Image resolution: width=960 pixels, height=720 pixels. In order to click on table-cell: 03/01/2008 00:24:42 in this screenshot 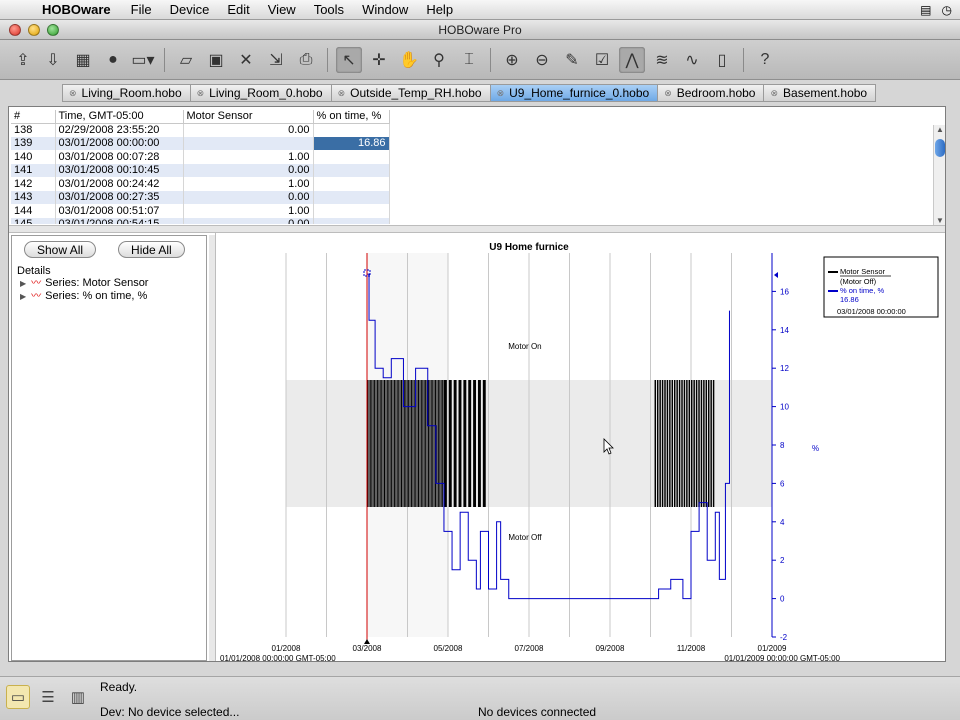, I will do `click(119, 184)`.